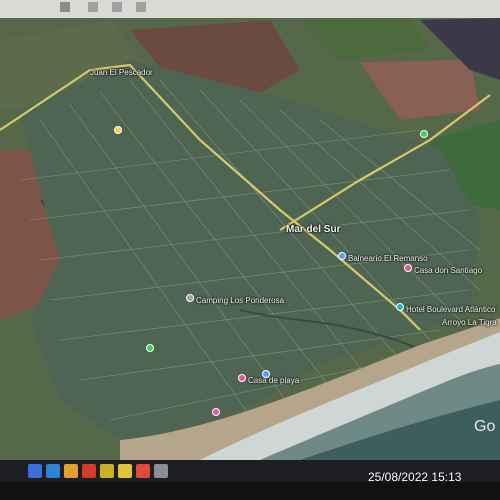 The width and height of the screenshot is (500, 500). Describe the element at coordinates (448, 270) in the screenshot. I see `place-label-casa-don-santiago: Casa don Santiago` at that location.